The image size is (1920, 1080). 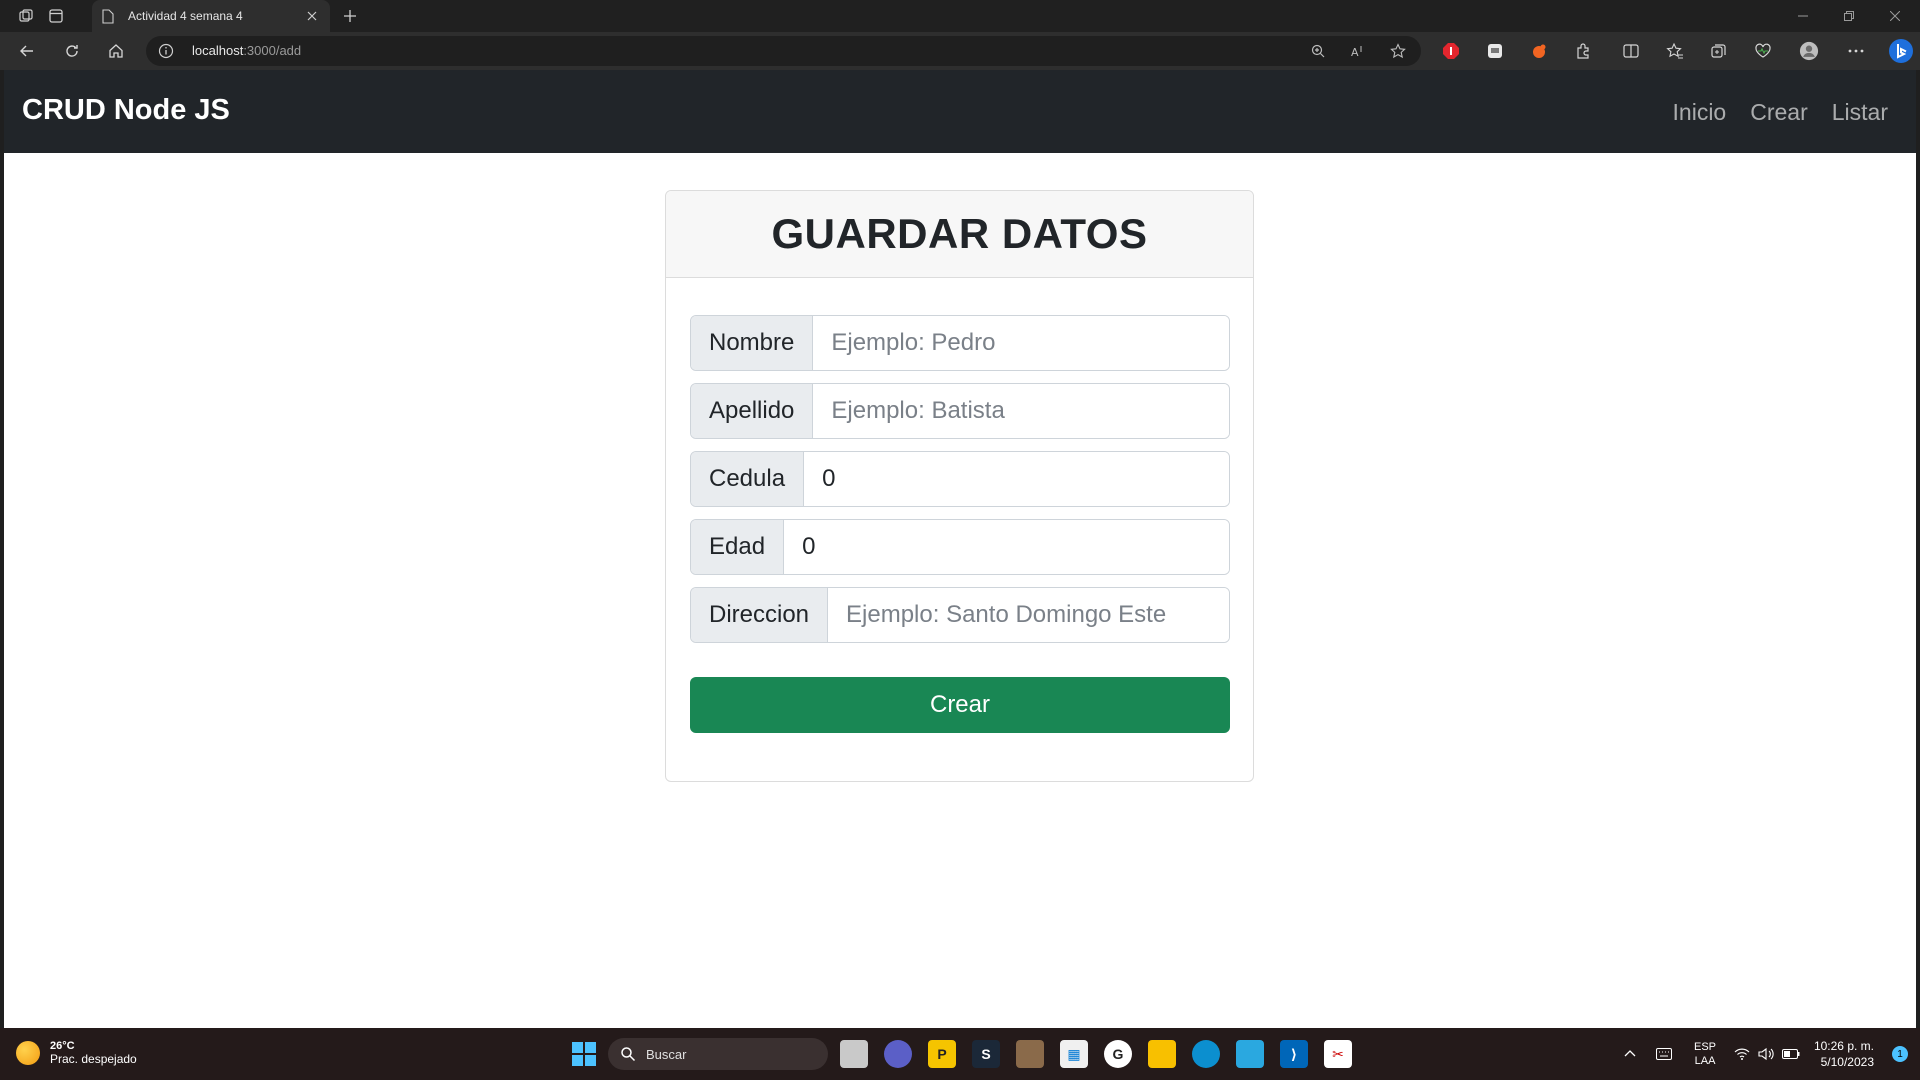 What do you see at coordinates (1016, 479) in the screenshot?
I see `cedula-input` at bounding box center [1016, 479].